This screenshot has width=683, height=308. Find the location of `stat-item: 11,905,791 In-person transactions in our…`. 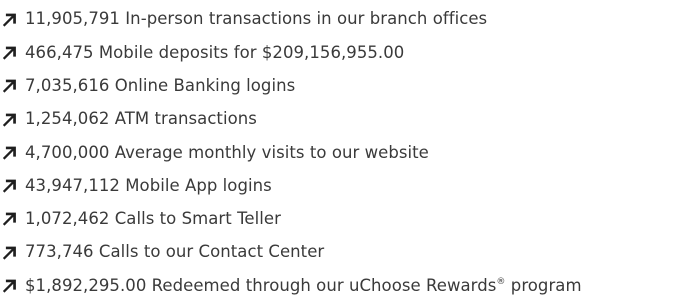

stat-item: 11,905,791 In-person transactions in our… is located at coordinates (341, 19).